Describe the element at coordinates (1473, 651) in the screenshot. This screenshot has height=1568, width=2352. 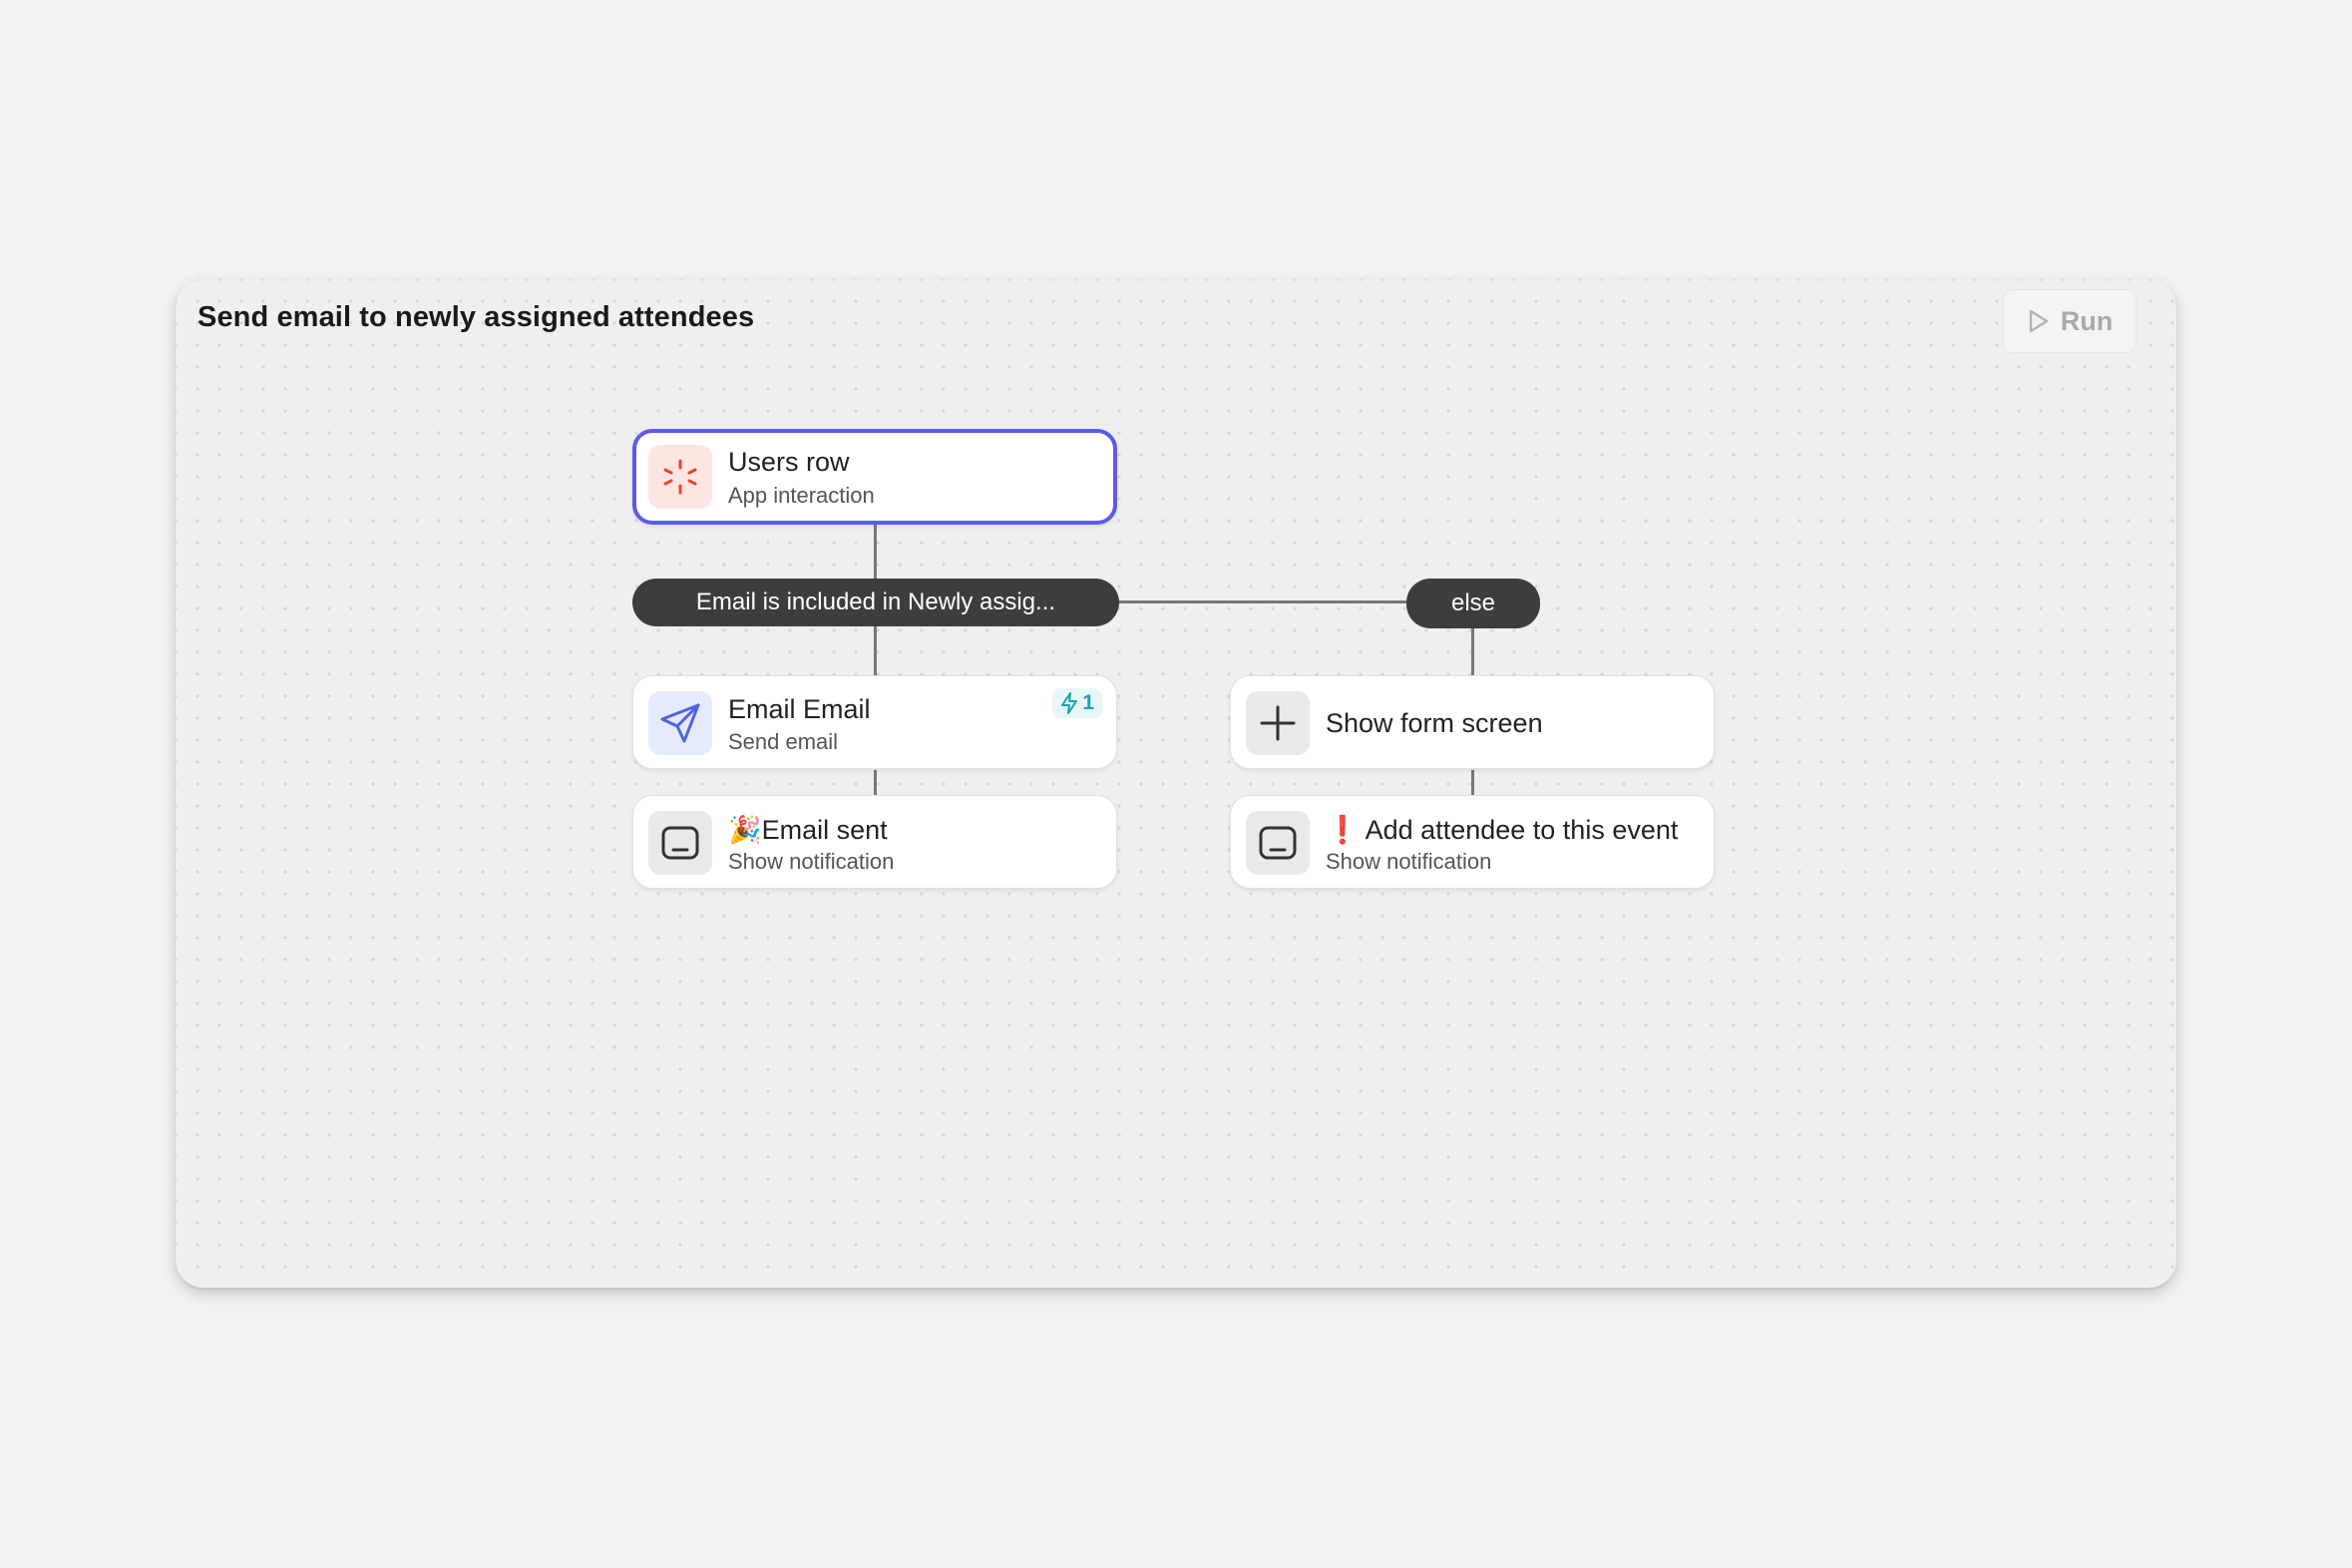
I see `connector-else-to-form` at that location.